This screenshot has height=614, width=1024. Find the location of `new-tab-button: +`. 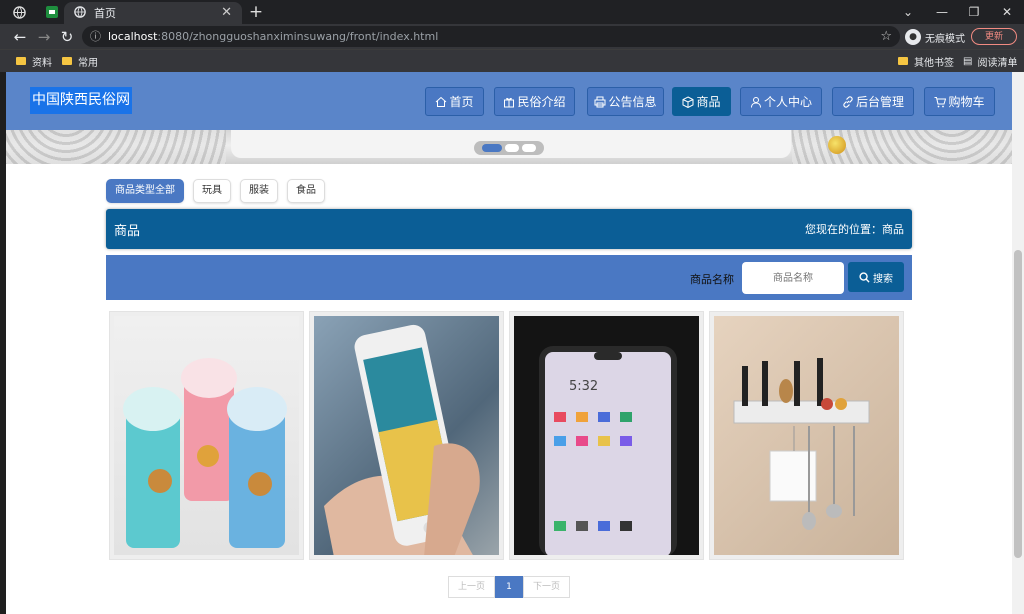

new-tab-button: + is located at coordinates (256, 12).